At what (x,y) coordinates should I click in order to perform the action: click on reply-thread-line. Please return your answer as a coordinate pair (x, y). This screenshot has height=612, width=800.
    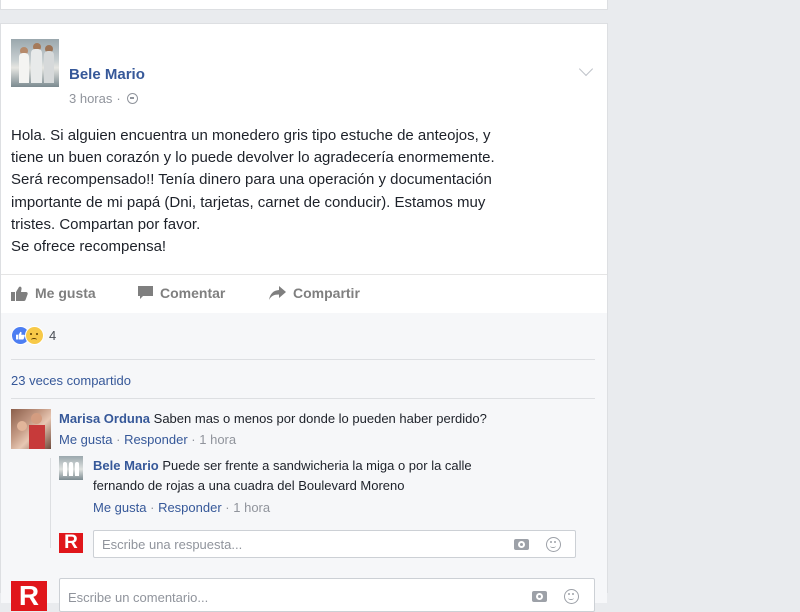
    Looking at the image, I should click on (50, 503).